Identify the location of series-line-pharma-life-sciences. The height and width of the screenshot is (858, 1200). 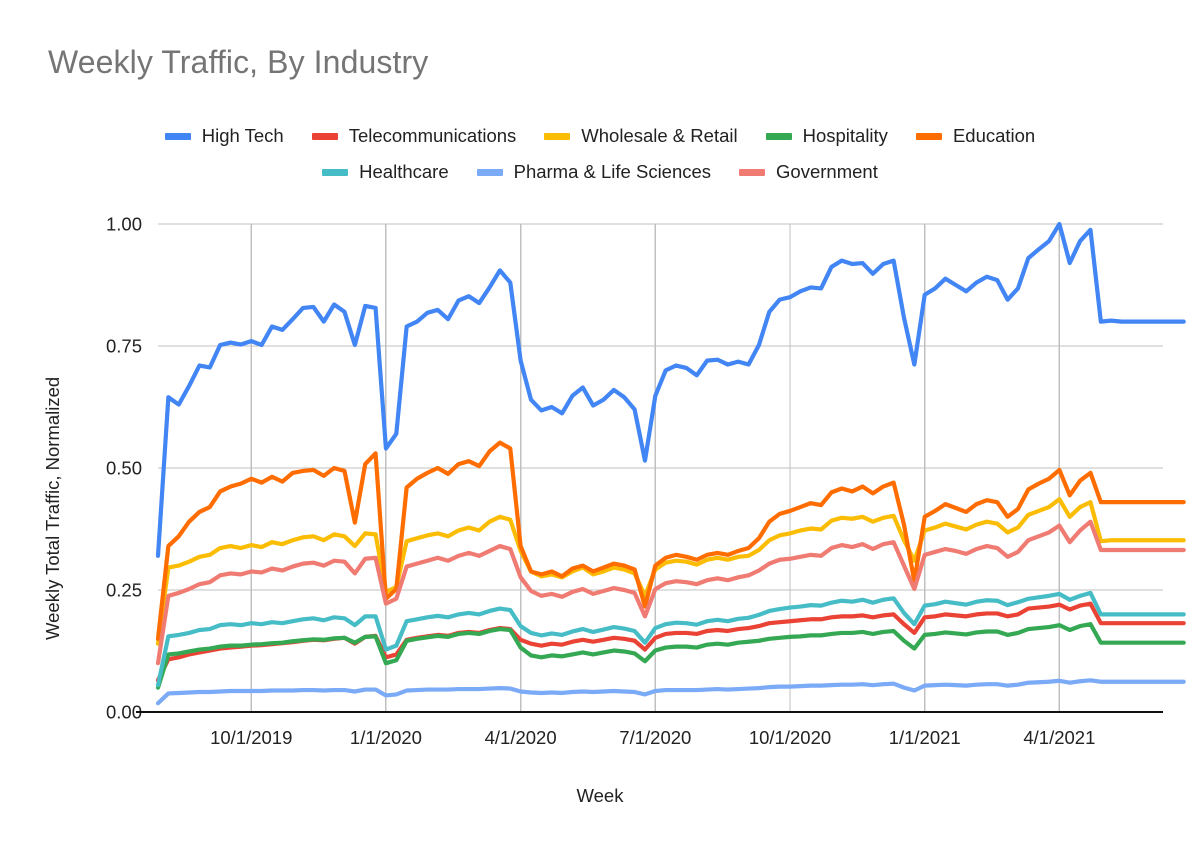
(670, 692).